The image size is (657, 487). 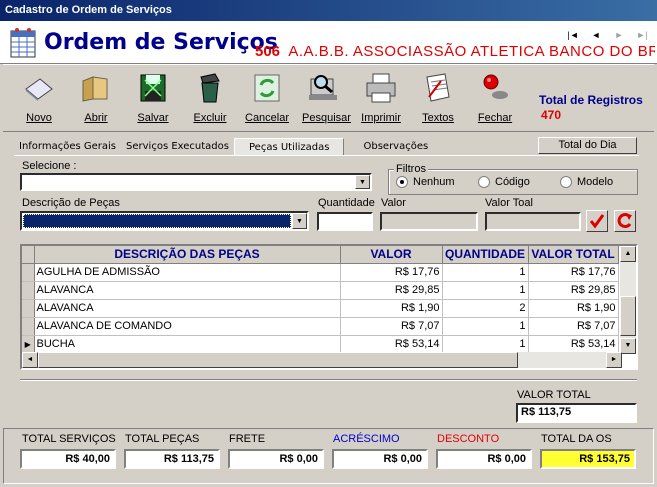 I want to click on cell-valor: R$ 1,90, so click(x=391, y=308).